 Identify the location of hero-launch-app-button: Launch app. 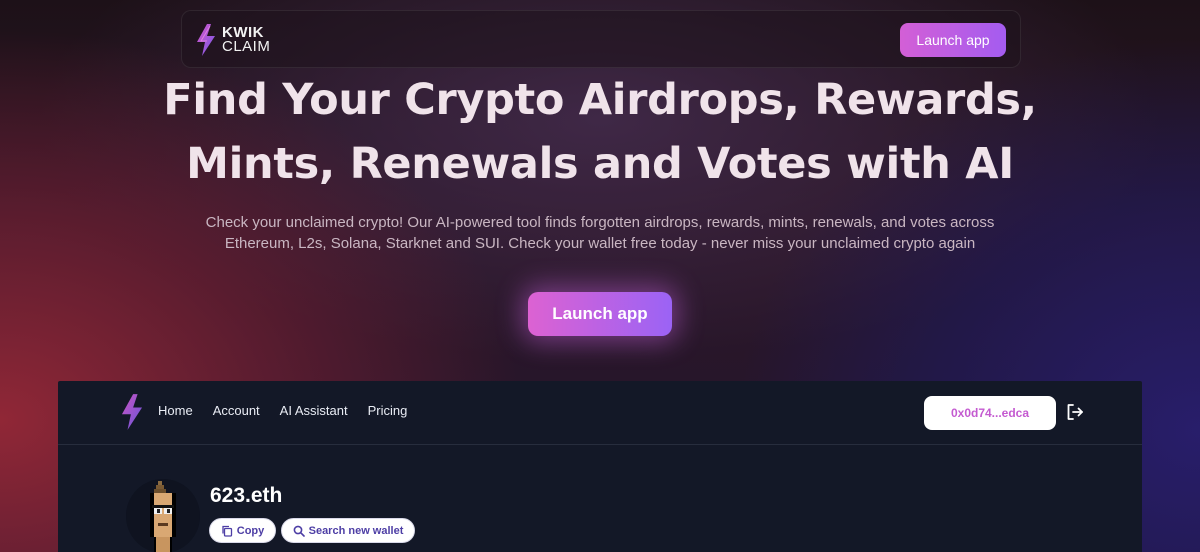
(600, 314).